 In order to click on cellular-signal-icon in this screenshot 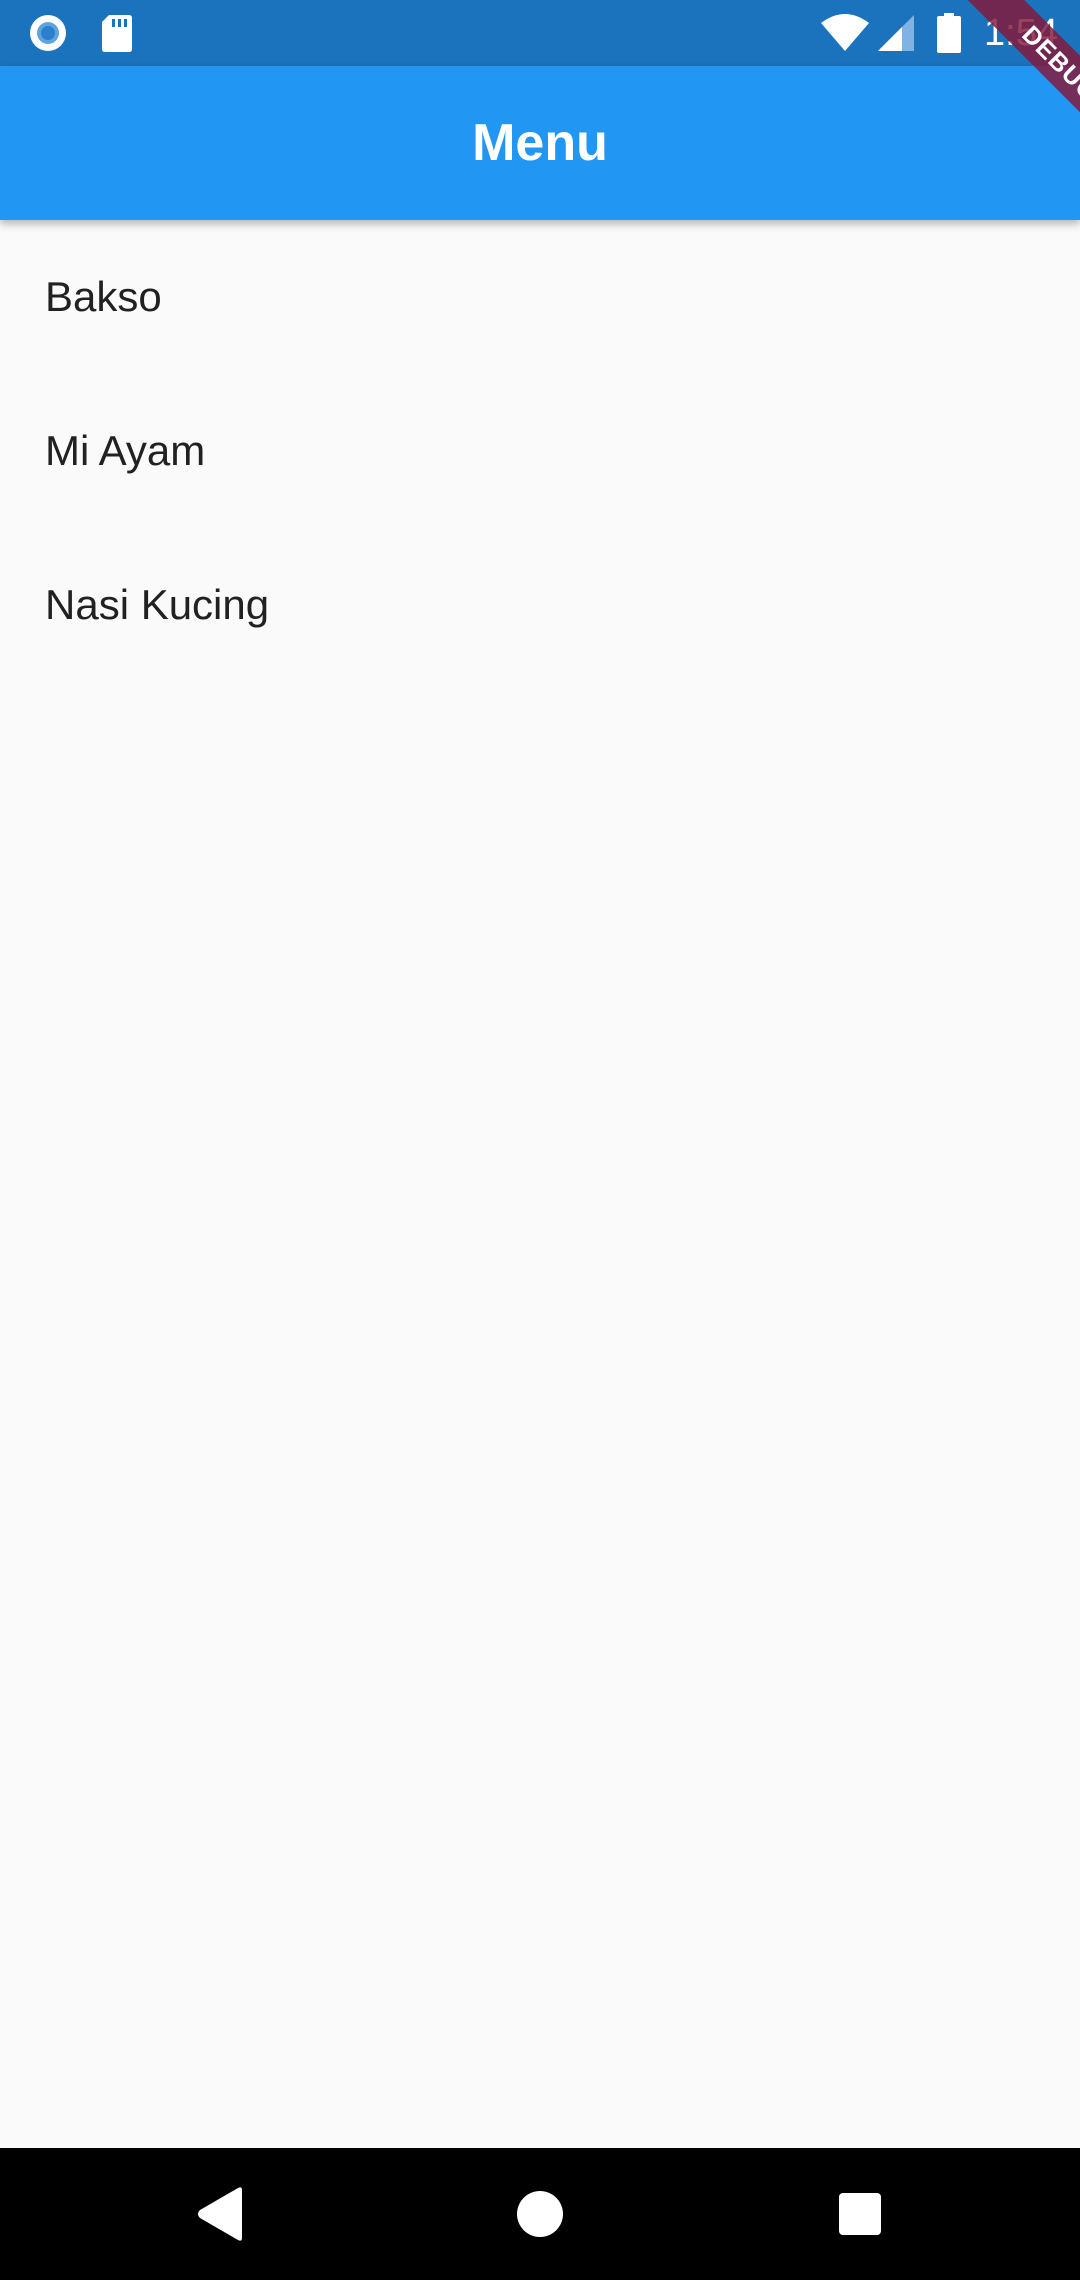, I will do `click(896, 33)`.